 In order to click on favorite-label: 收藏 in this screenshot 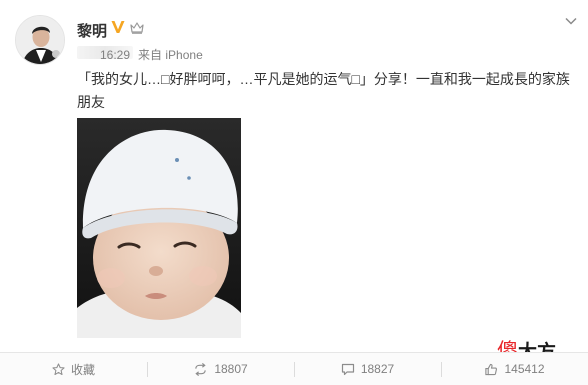, I will do `click(82, 369)`.